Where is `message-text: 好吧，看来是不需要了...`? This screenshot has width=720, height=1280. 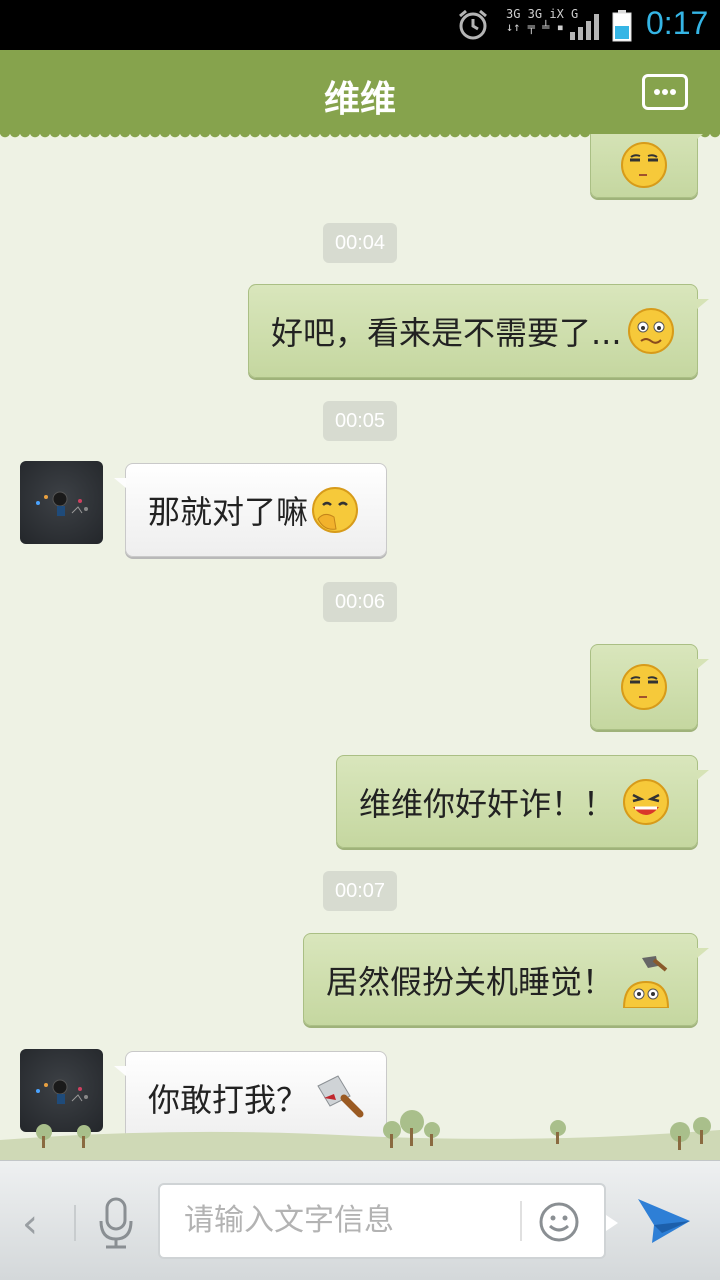 message-text: 好吧，看来是不需要了... is located at coordinates (446, 333).